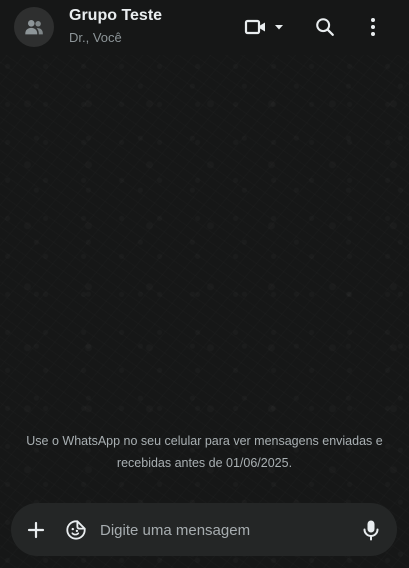  I want to click on microphone-icon, so click(371, 530).